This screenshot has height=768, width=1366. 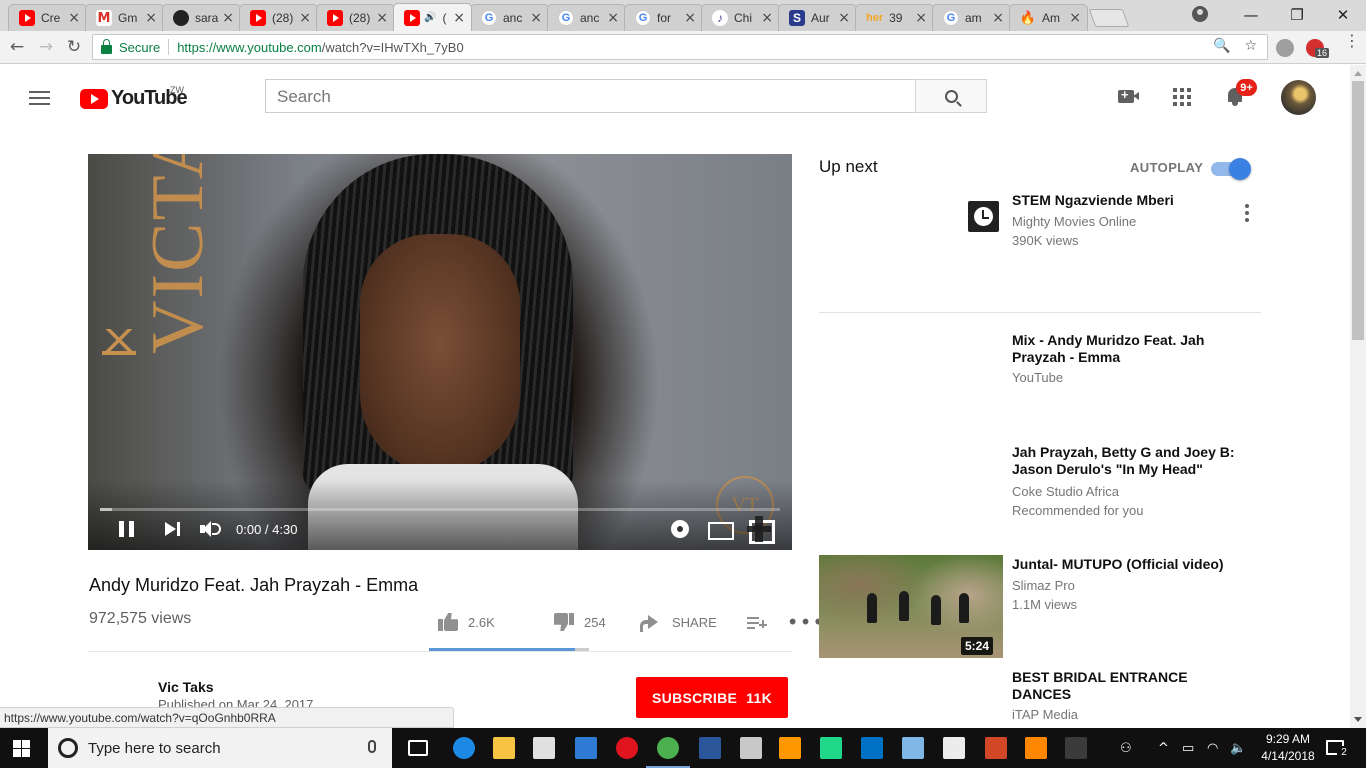 What do you see at coordinates (710, 748) in the screenshot?
I see `word-icon` at bounding box center [710, 748].